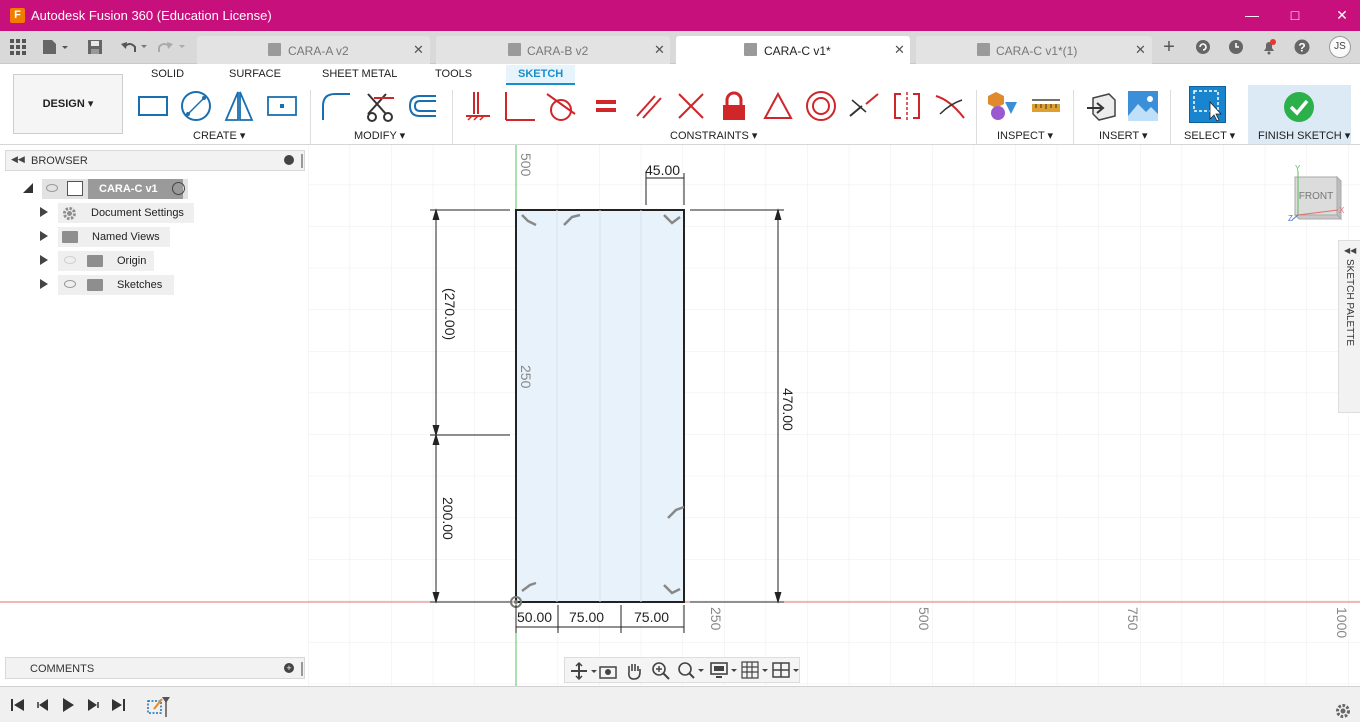 The image size is (1360, 722). I want to click on collinear-constraint-icon, so click(864, 106).